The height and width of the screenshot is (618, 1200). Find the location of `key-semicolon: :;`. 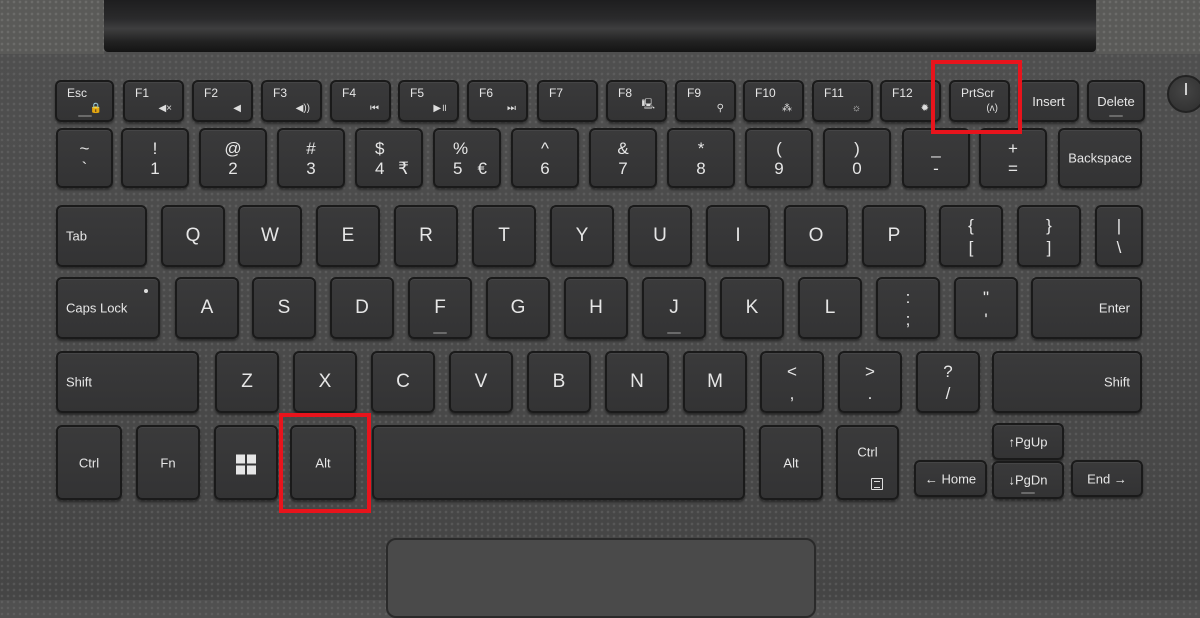

key-semicolon: :; is located at coordinates (908, 308).